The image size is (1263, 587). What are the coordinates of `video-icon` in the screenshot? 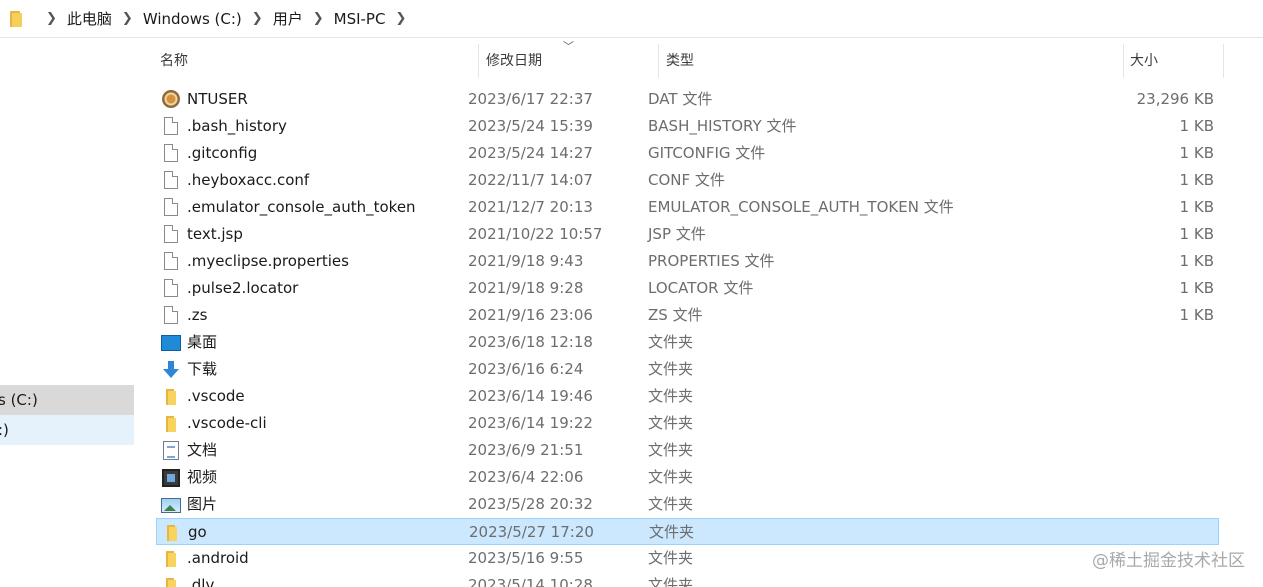 It's located at (171, 478).